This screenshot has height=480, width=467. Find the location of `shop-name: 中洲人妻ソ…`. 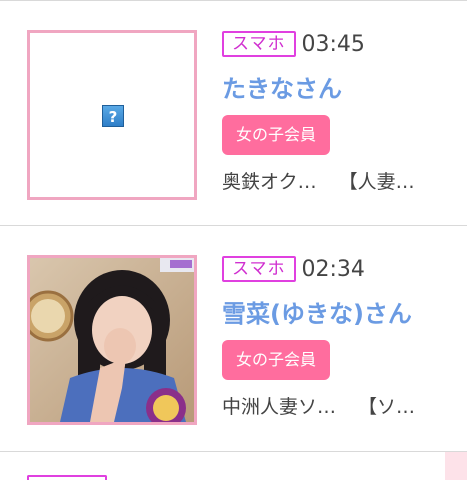

shop-name: 中洲人妻ソ… is located at coordinates (279, 407).